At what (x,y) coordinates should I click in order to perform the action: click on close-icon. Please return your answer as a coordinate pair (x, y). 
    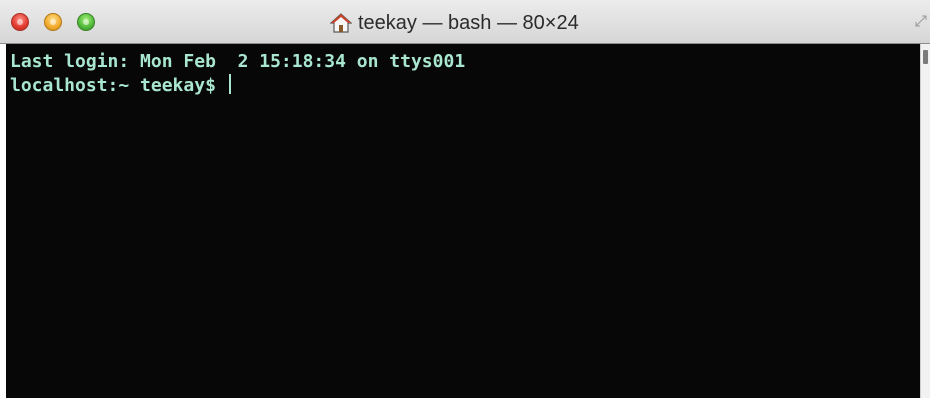
    Looking at the image, I should click on (20, 22).